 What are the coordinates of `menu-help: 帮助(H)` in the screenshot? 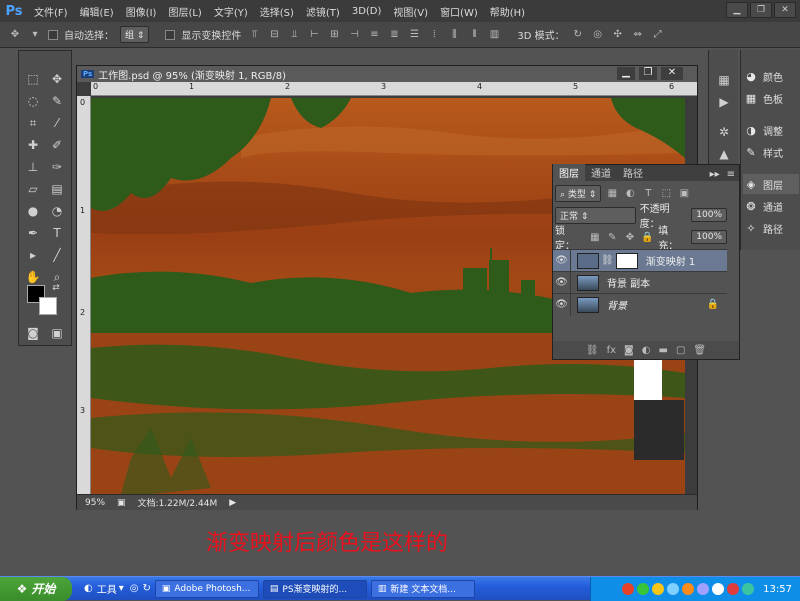 It's located at (507, 11).